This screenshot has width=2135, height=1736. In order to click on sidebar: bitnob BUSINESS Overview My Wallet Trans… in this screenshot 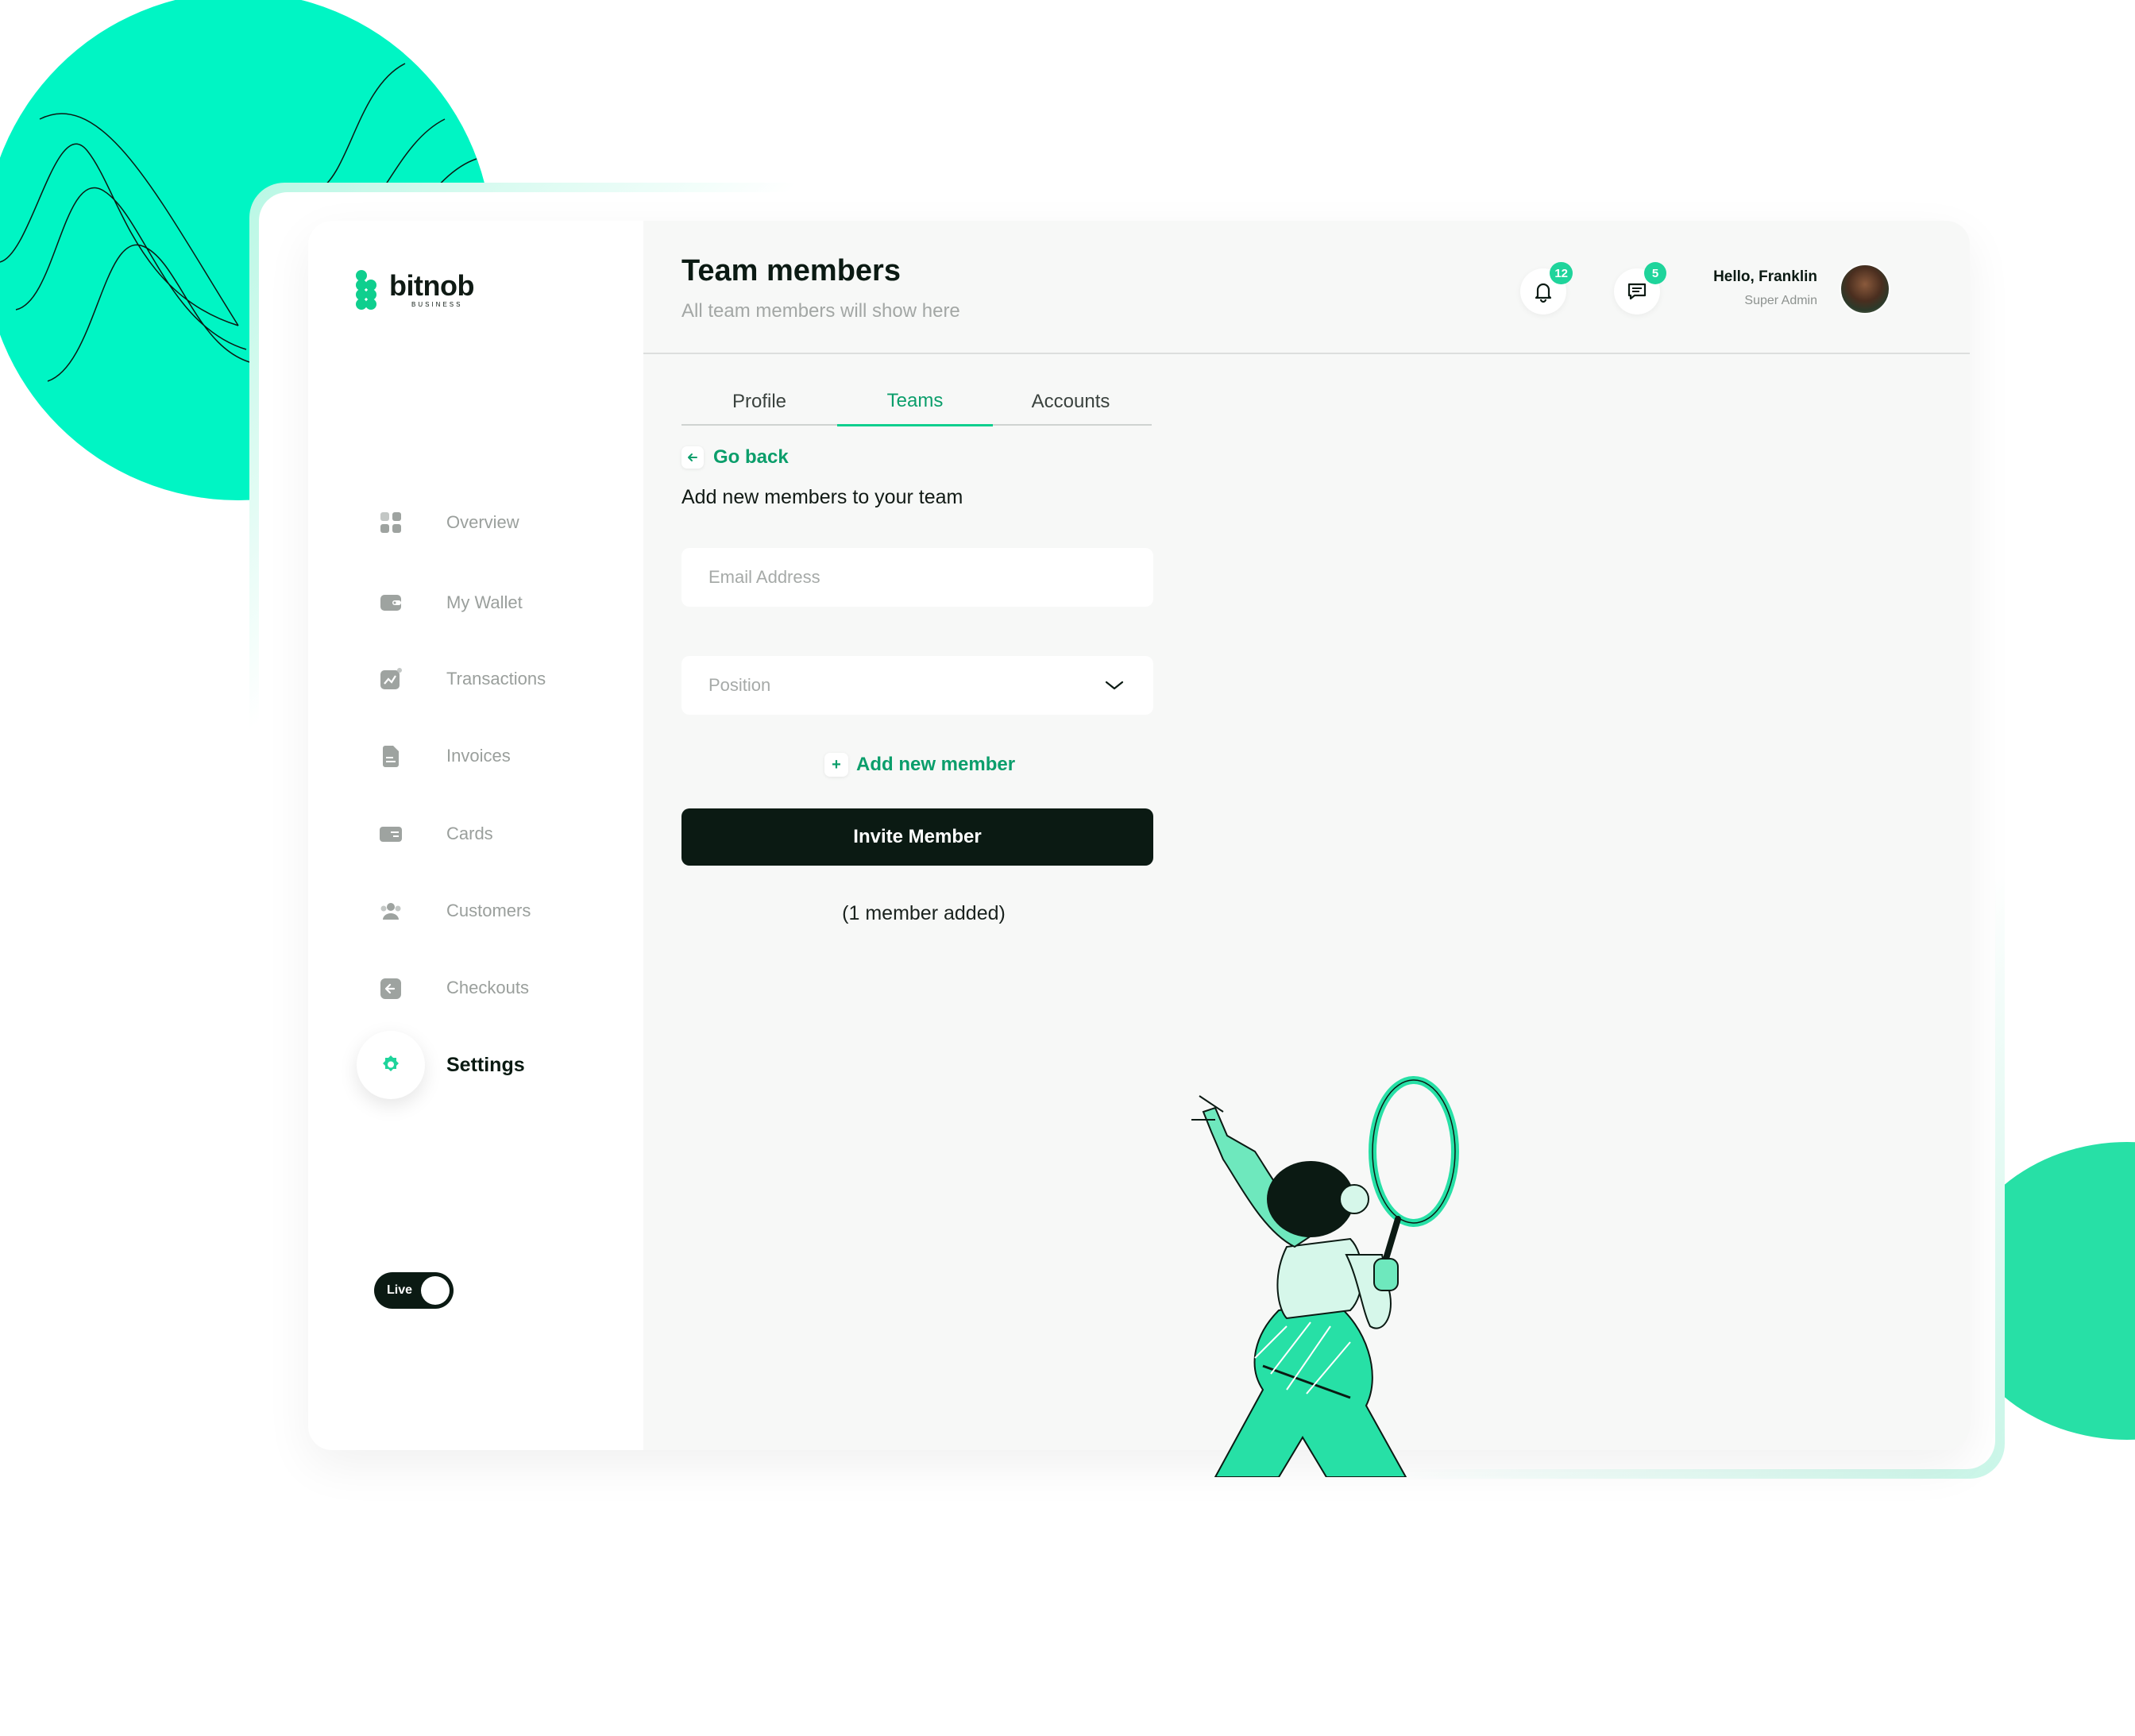, I will do `click(476, 835)`.